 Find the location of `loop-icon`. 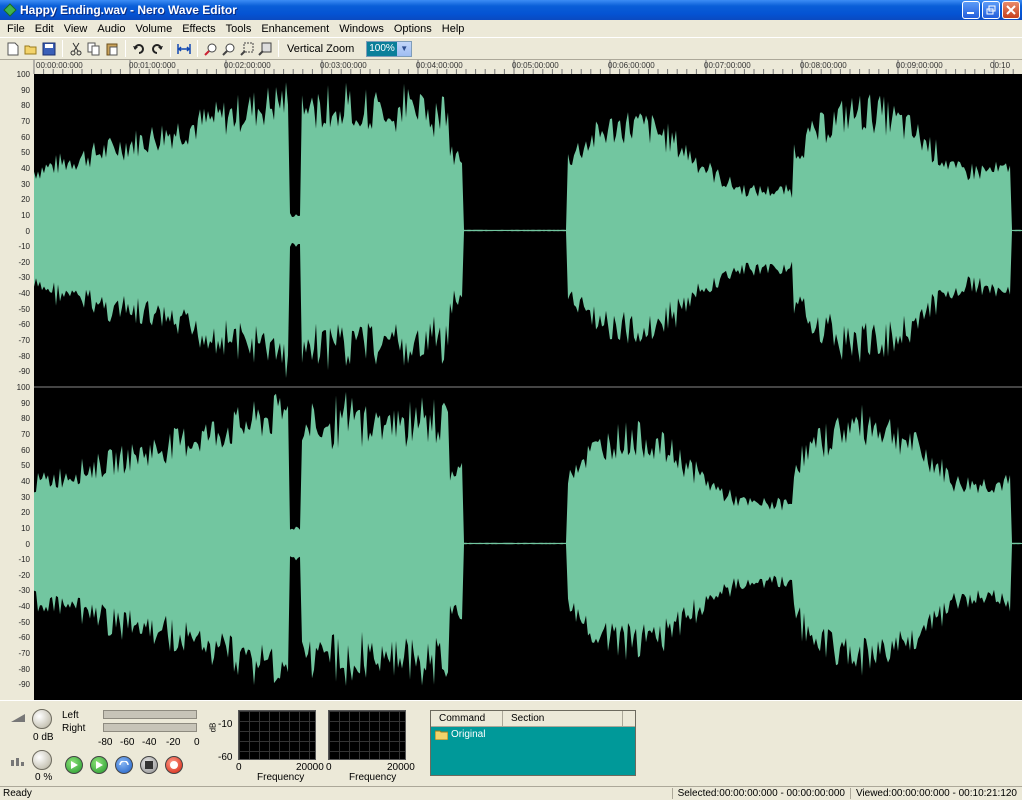

loop-icon is located at coordinates (124, 763).